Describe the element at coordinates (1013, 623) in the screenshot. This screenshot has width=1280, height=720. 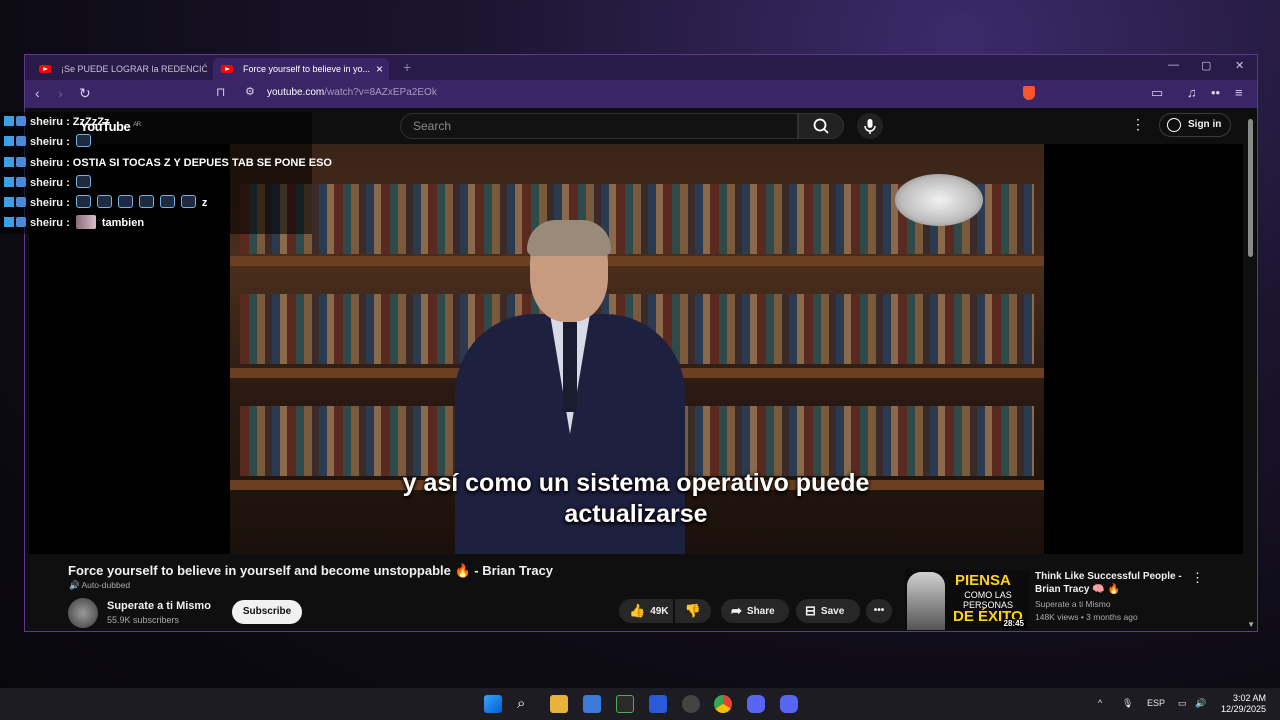
I see `video-duration: 28:45` at that location.